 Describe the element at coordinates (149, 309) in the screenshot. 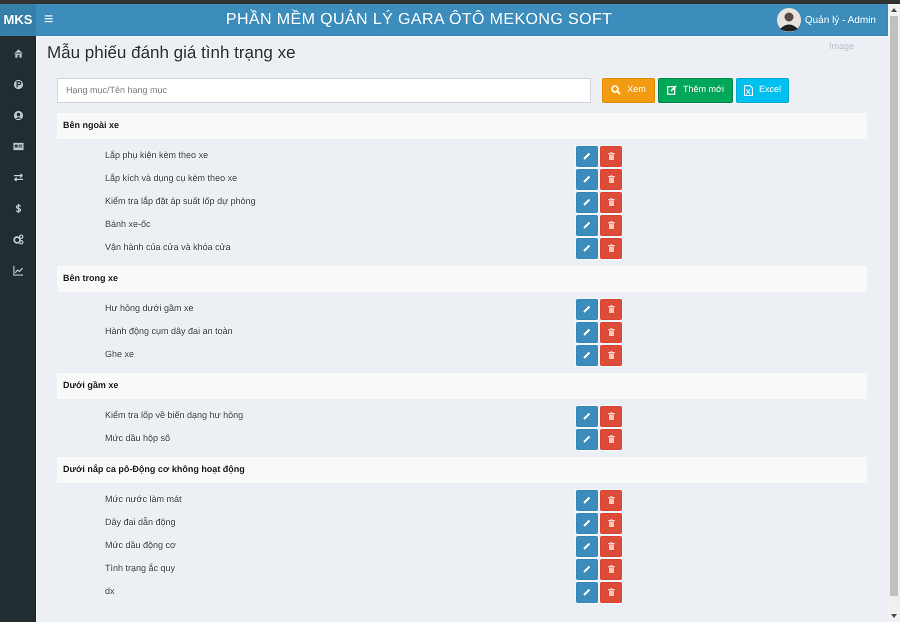

I see `item-label: Hư hỏng dưới gầm xe` at that location.